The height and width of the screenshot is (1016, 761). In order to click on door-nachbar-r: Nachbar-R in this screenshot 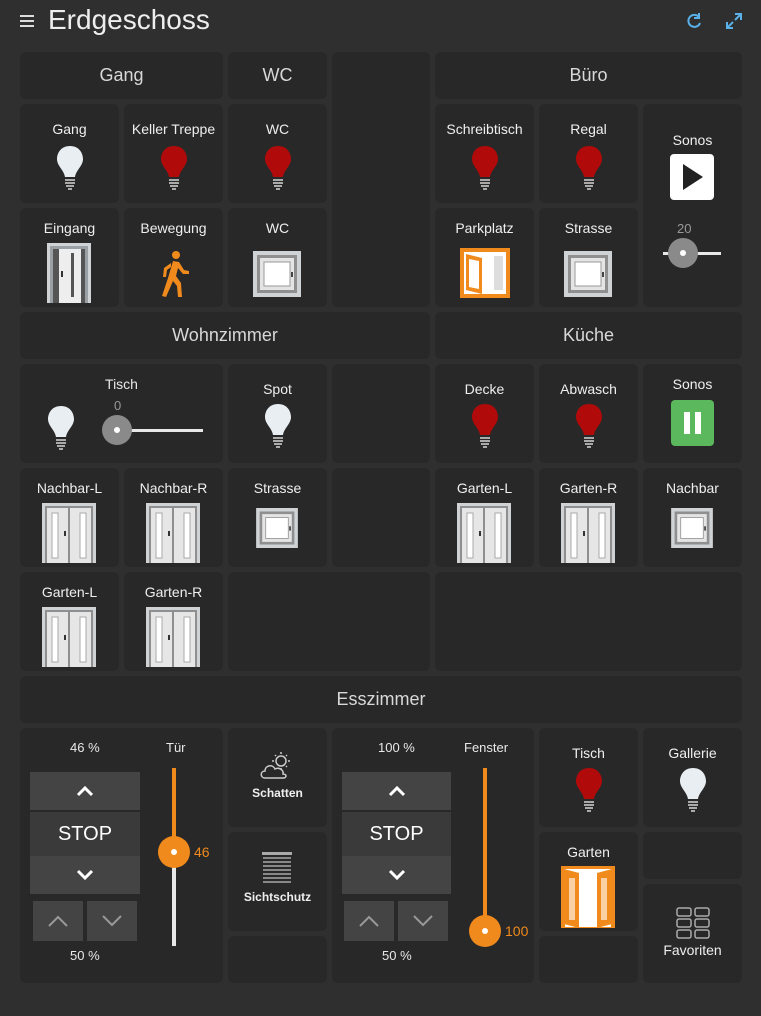, I will do `click(173, 517)`.